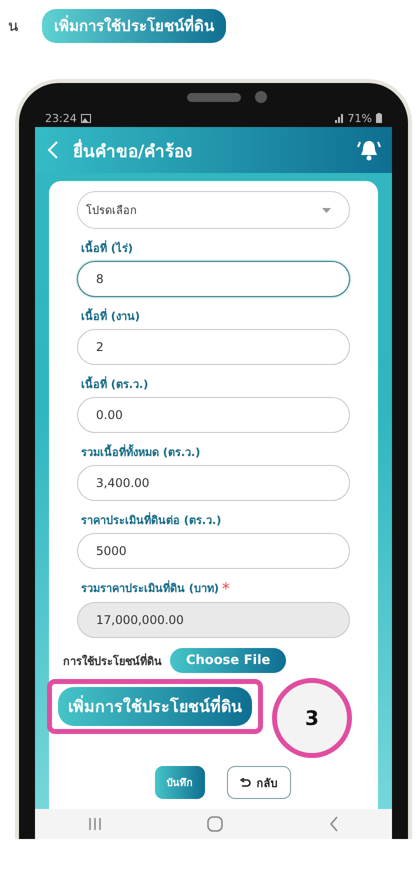  What do you see at coordinates (226, 588) in the screenshot?
I see `required-mark: *` at bounding box center [226, 588].